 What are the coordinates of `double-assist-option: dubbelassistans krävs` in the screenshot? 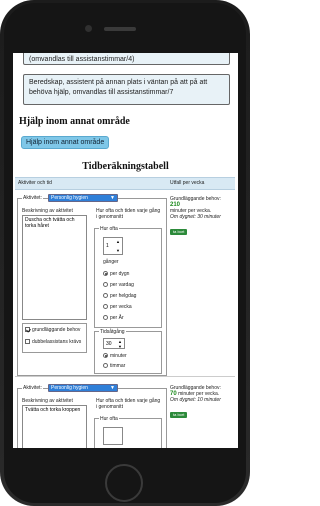 It's located at (55, 342).